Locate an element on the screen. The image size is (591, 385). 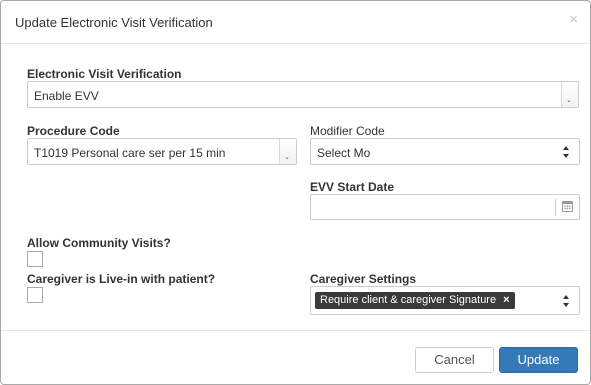
dialog-footer: Cancel Update is located at coordinates (295, 357).